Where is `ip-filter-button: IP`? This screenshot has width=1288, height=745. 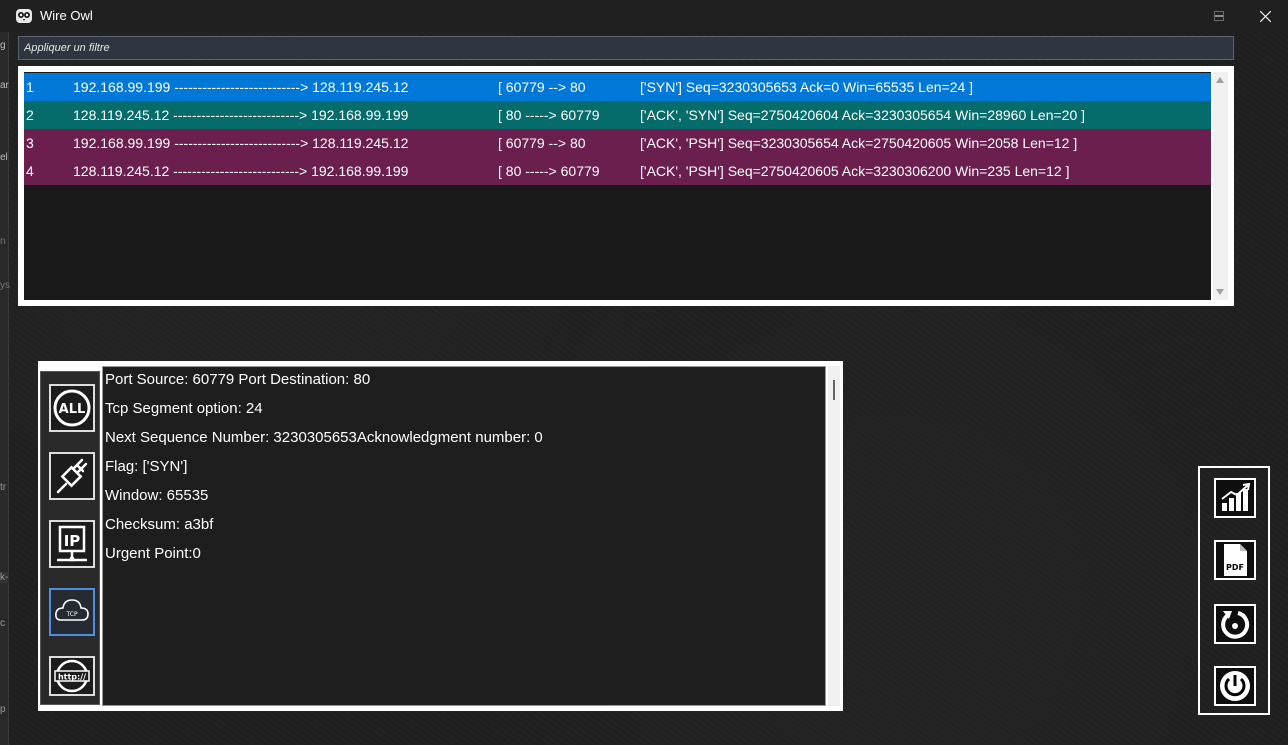 ip-filter-button: IP is located at coordinates (72, 544).